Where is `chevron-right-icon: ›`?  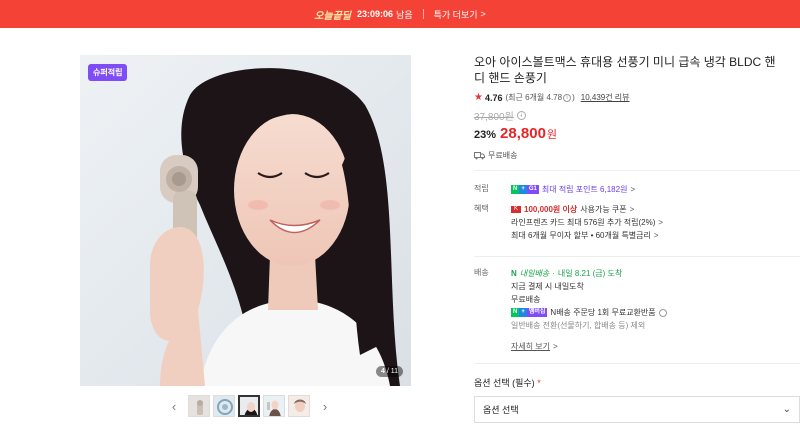 chevron-right-icon: › is located at coordinates (325, 406).